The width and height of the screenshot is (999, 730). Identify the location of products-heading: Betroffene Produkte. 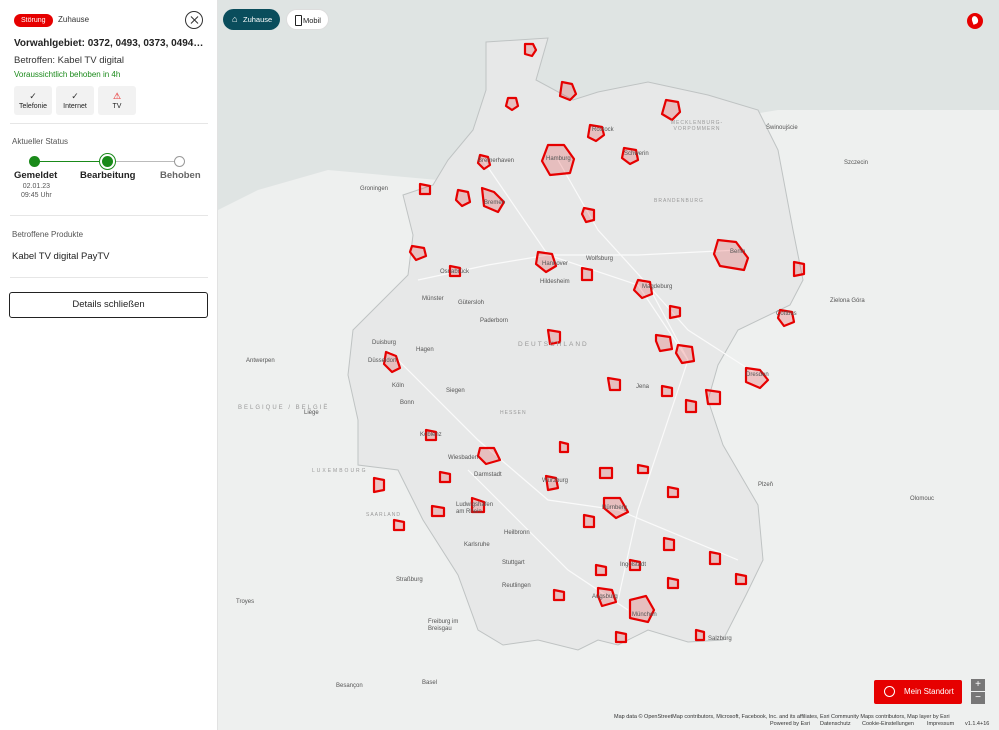
(48, 234).